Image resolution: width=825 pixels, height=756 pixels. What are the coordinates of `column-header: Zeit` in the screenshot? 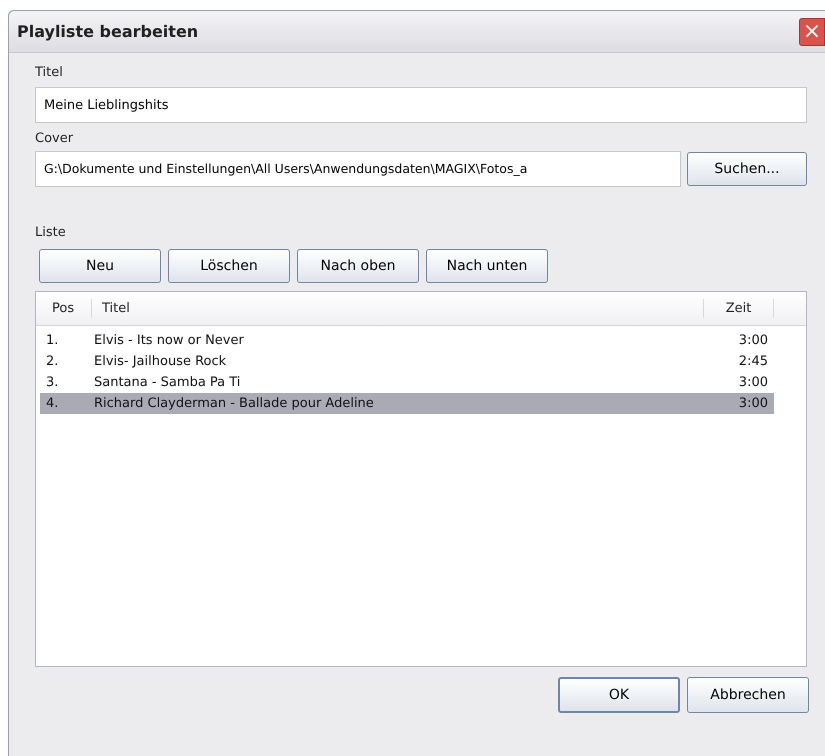 It's located at (739, 308).